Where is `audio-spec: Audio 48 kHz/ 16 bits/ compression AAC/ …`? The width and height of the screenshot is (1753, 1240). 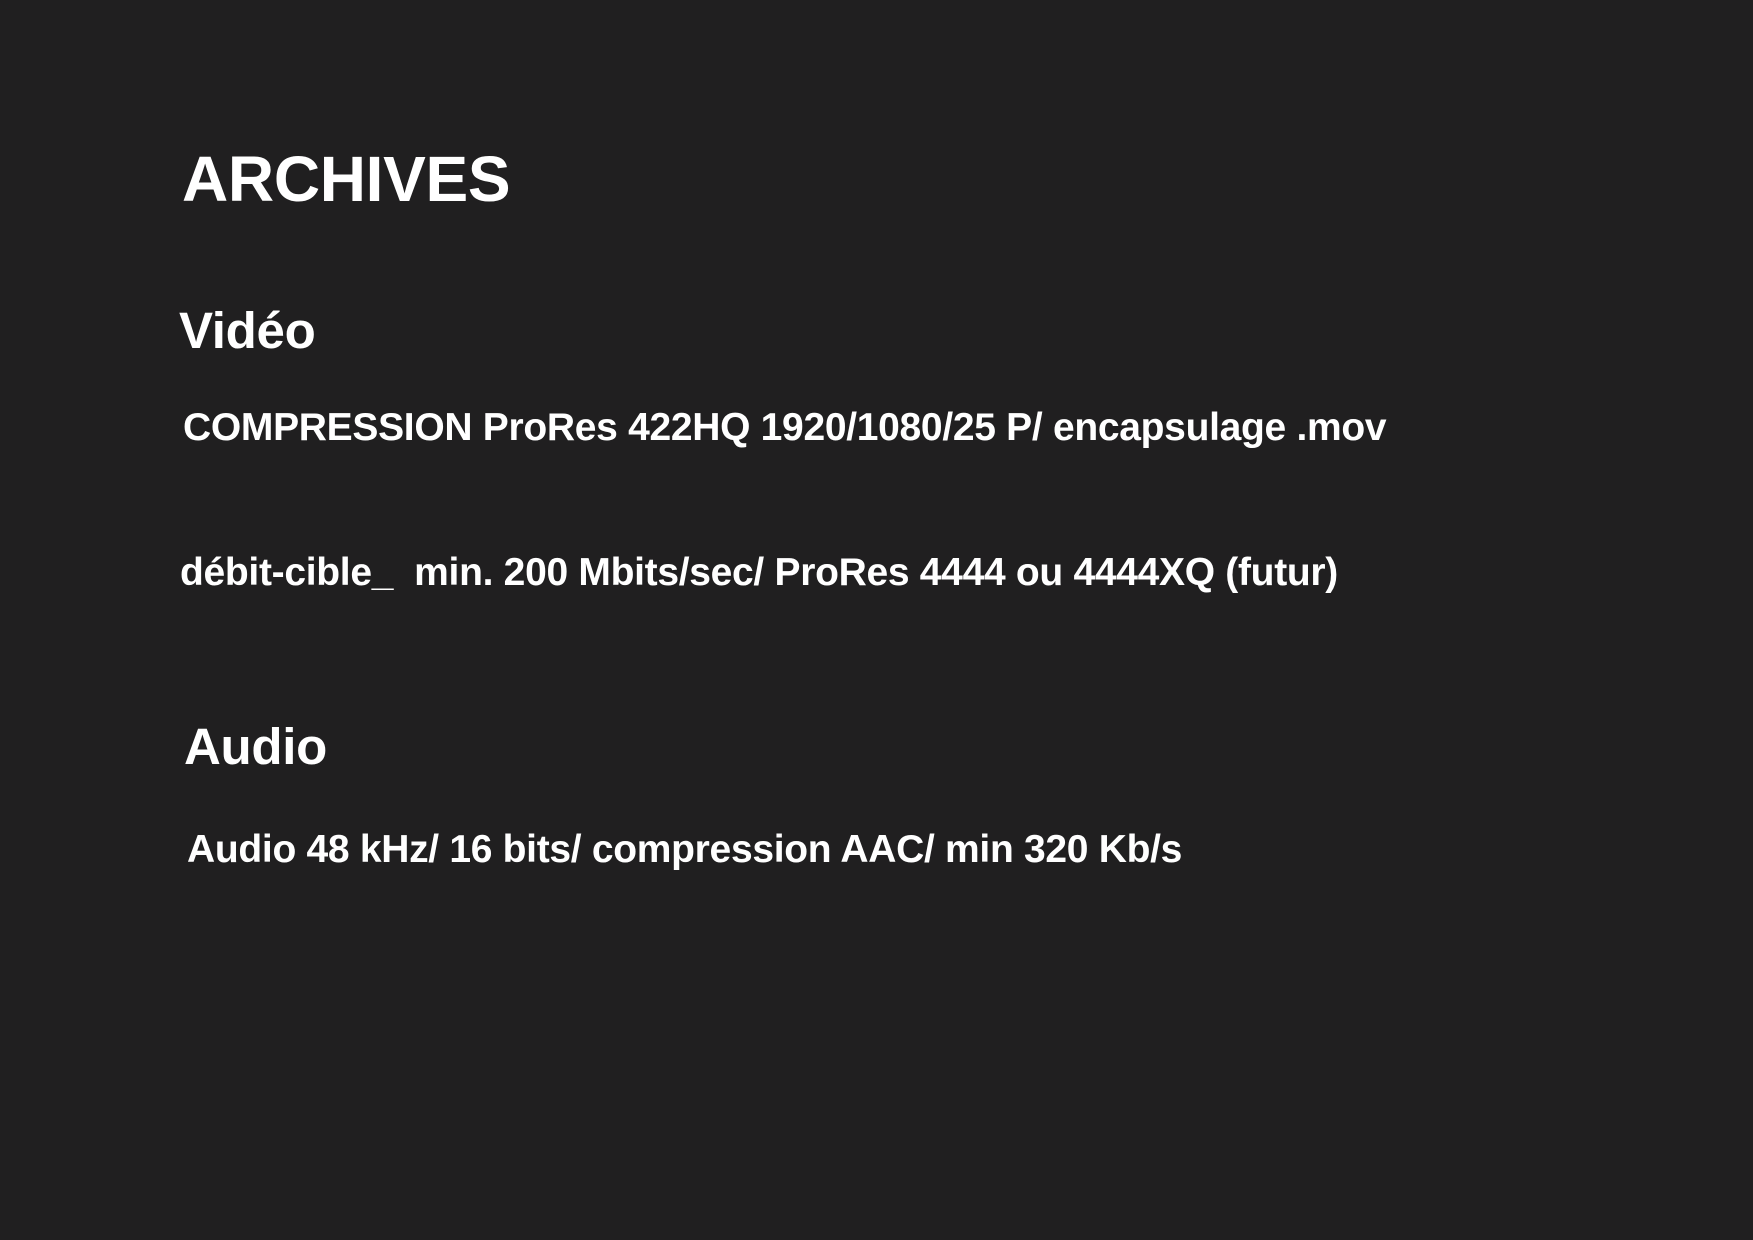
audio-spec: Audio 48 kHz/ 16 bits/ compression AAC/ … is located at coordinates (685, 849).